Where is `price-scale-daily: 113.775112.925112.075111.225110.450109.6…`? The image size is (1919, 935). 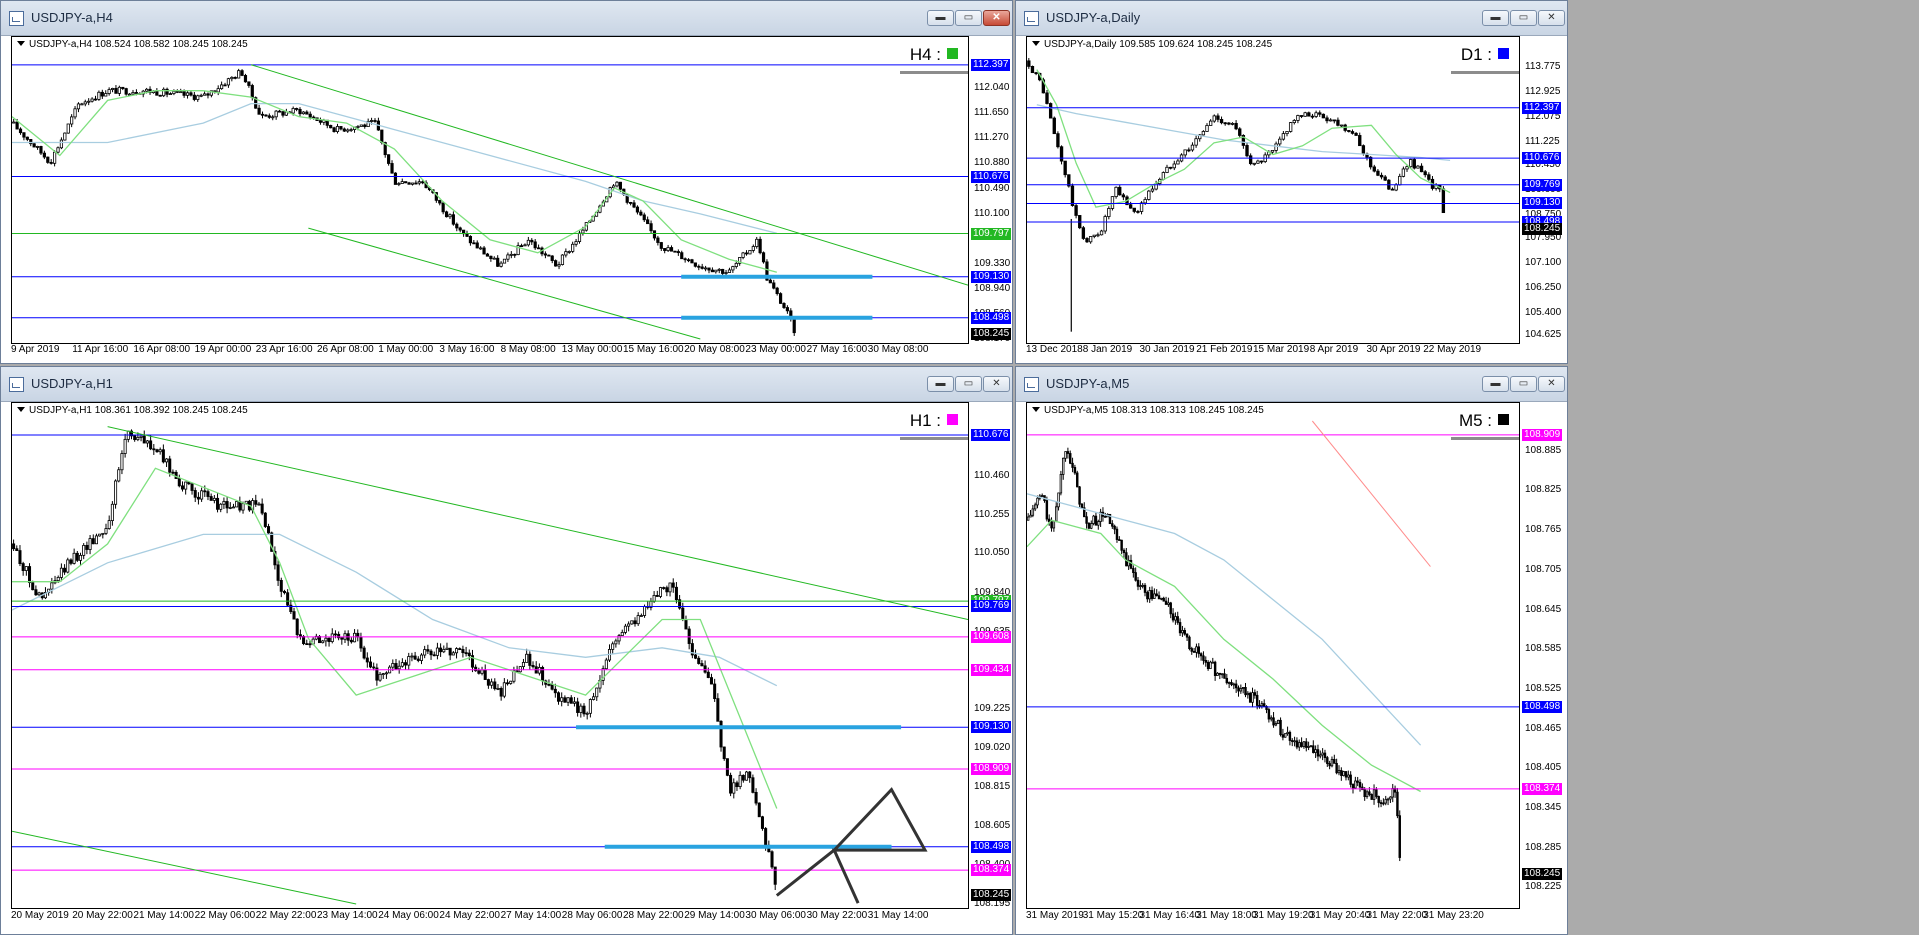 price-scale-daily: 113.775112.925112.075111.225110.450109.6… is located at coordinates (1544, 190).